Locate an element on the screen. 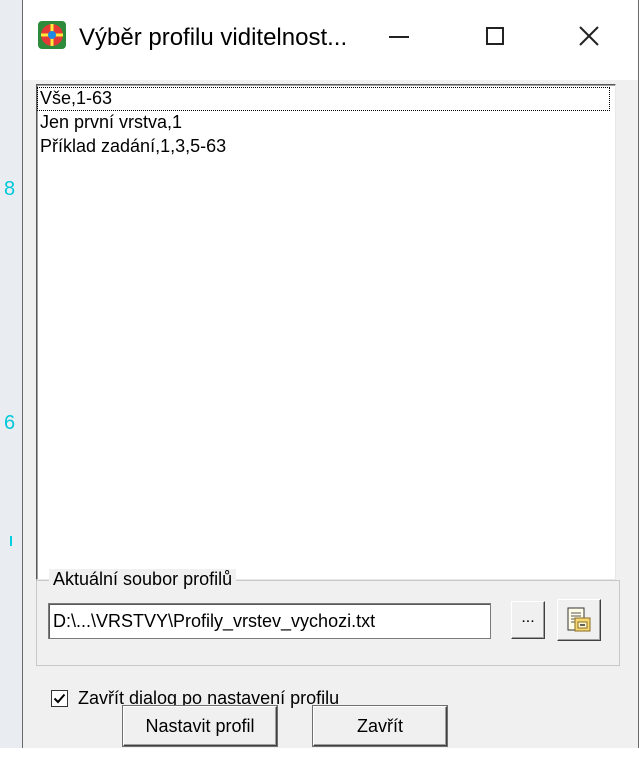 The image size is (639, 774). current-file-group-label: Aktuální soubor profilů is located at coordinates (143, 579).